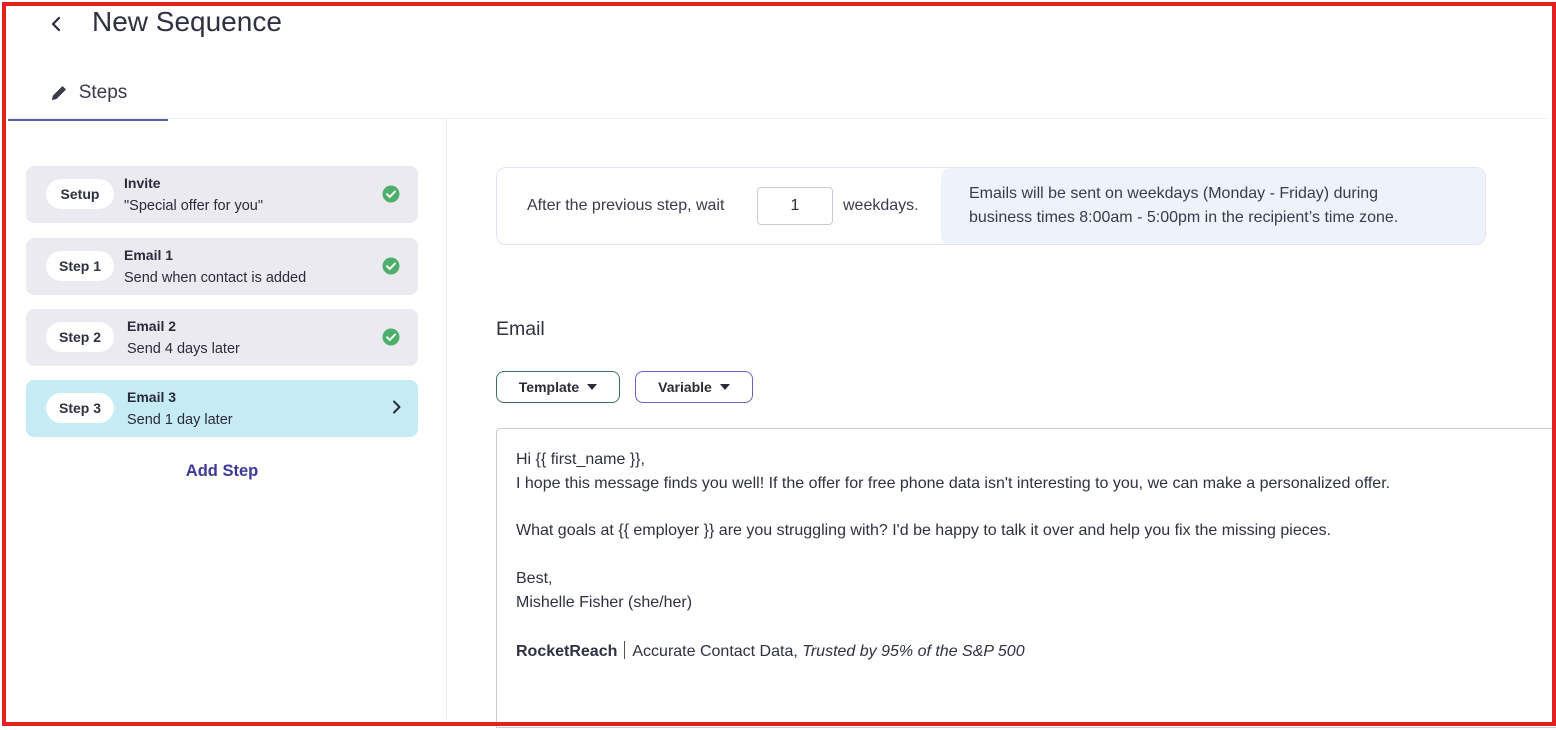 The width and height of the screenshot is (1556, 730). What do you see at coordinates (80, 337) in the screenshot?
I see `step-pill: Step 2` at bounding box center [80, 337].